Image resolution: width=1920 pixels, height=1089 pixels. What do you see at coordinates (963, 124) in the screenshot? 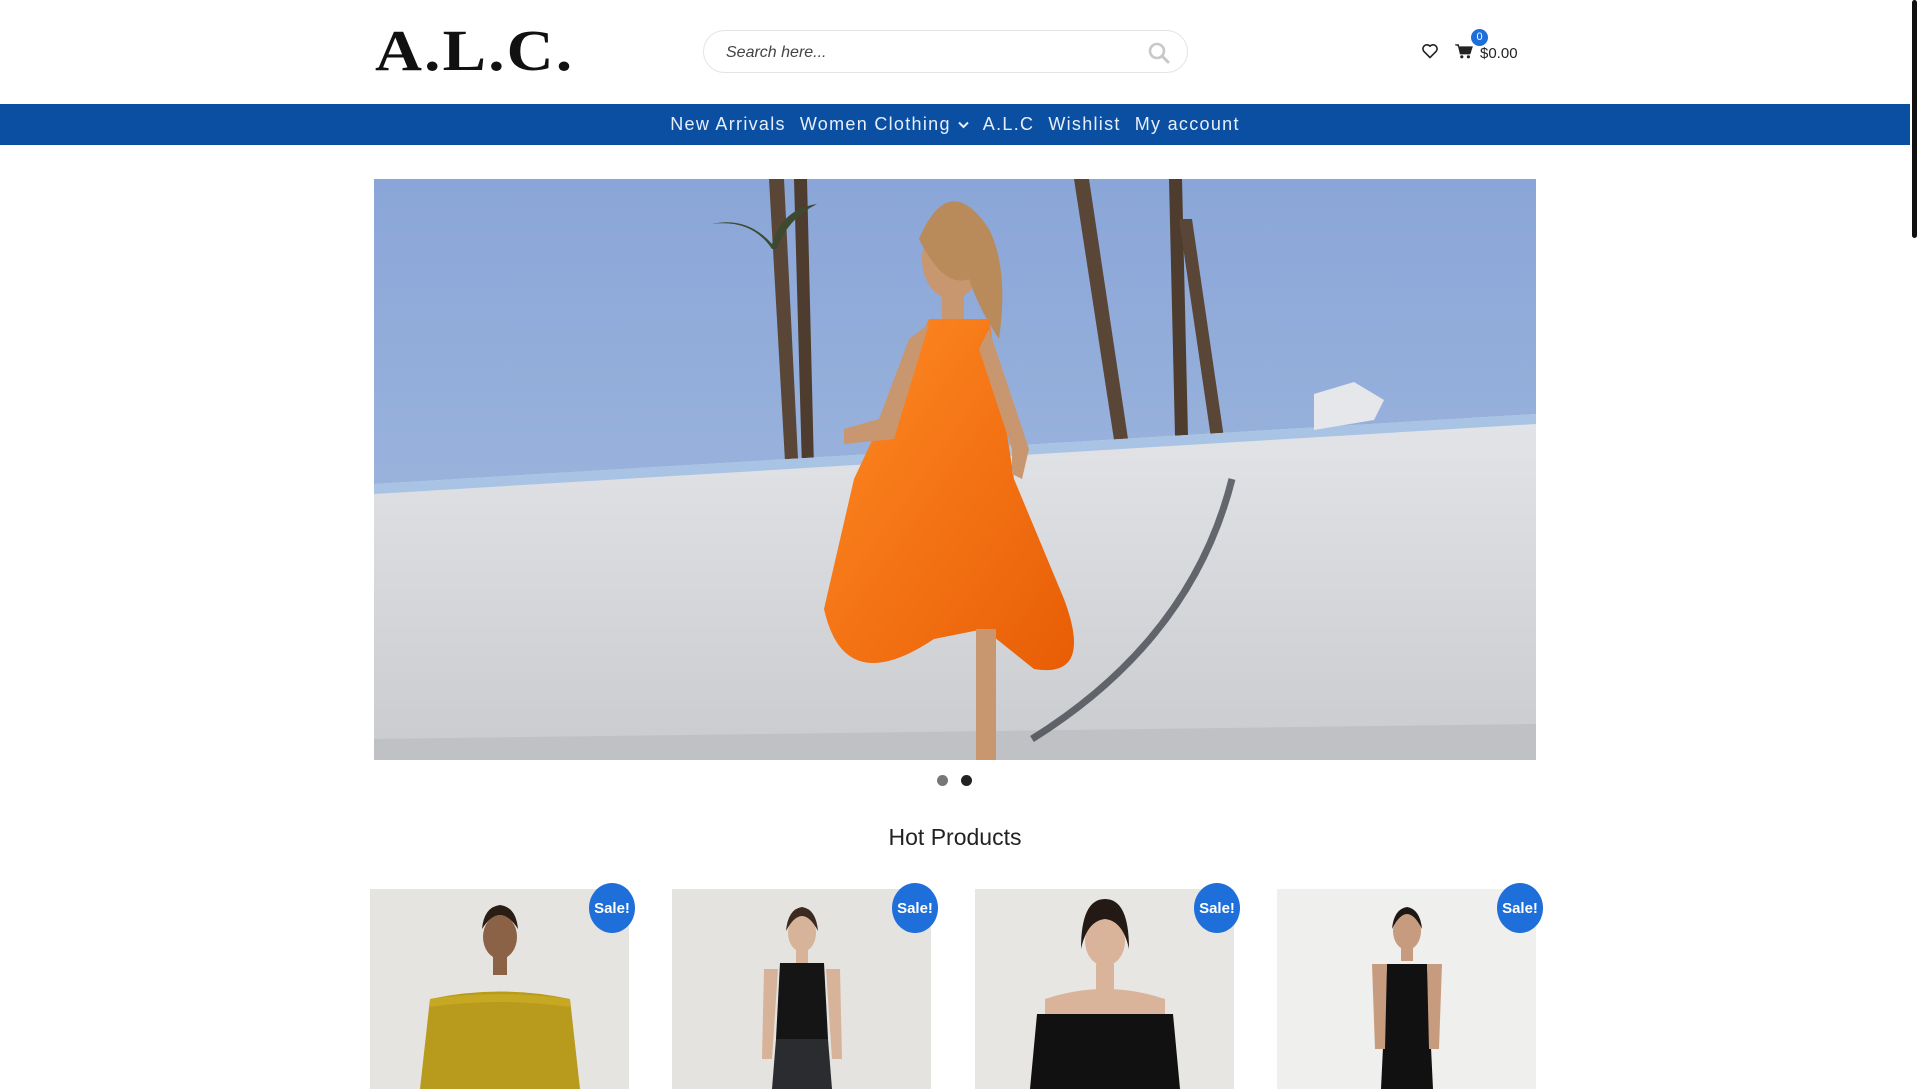
I see `chevron-down-icon` at bounding box center [963, 124].